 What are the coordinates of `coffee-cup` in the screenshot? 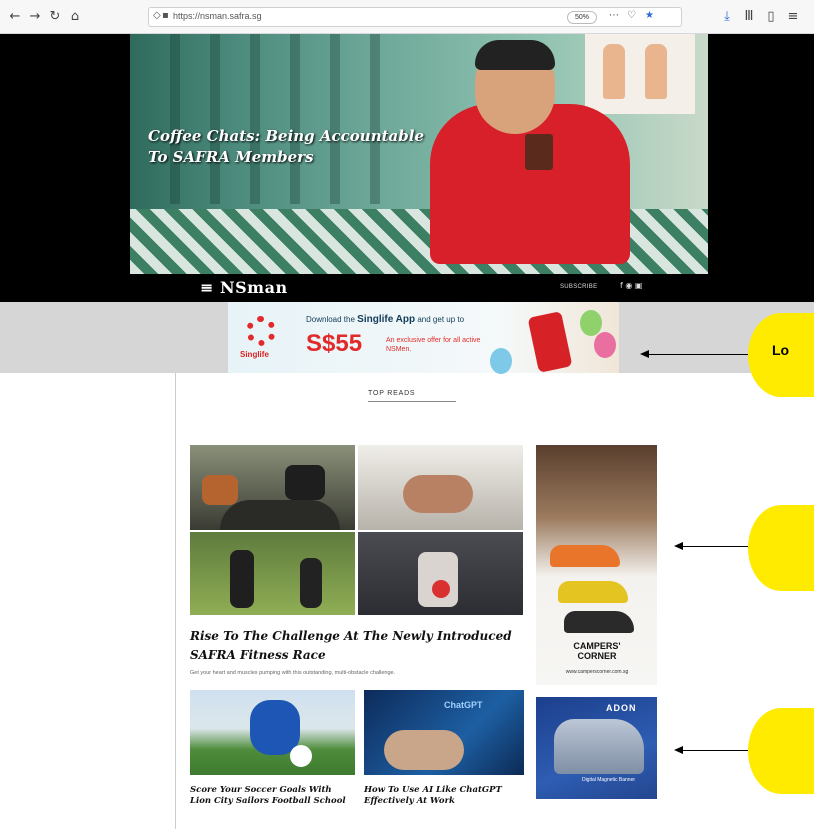 It's located at (539, 152).